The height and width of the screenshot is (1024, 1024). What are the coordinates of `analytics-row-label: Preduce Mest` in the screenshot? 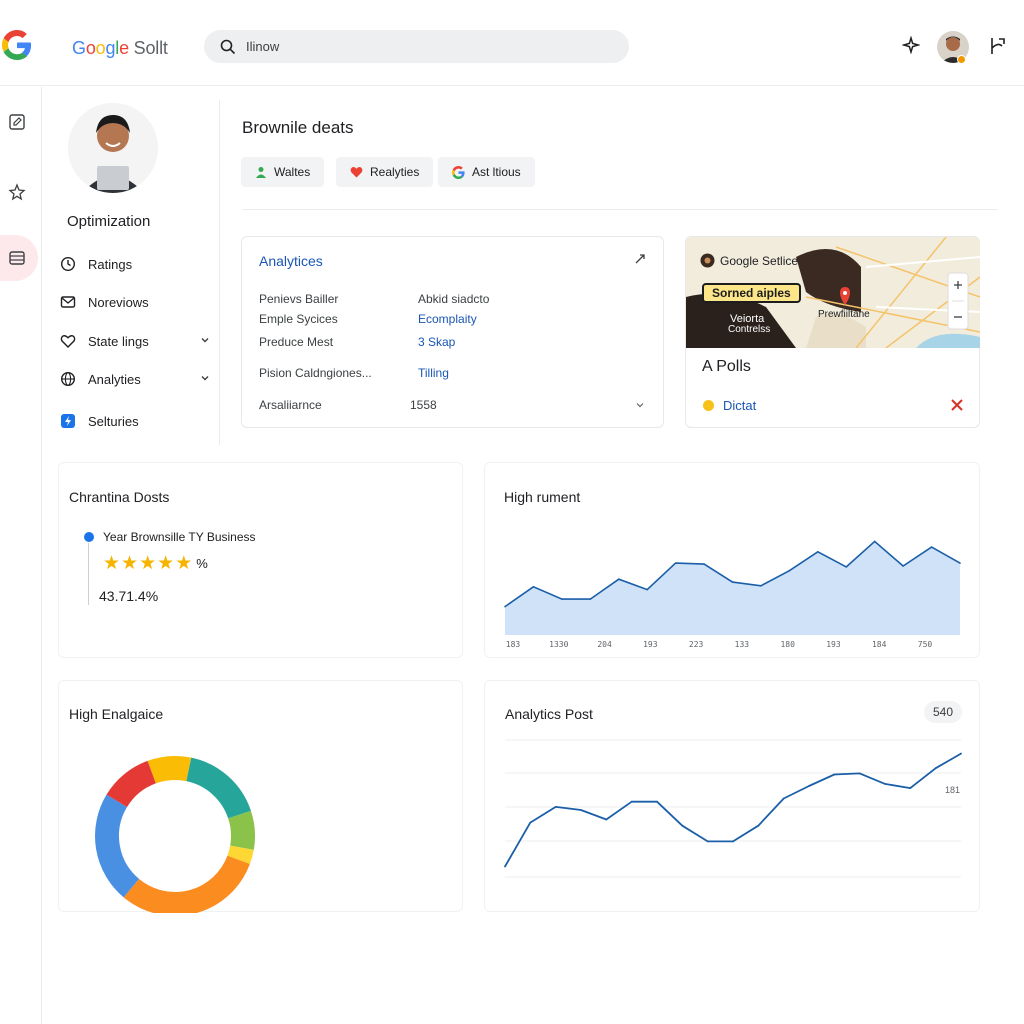 It's located at (296, 342).